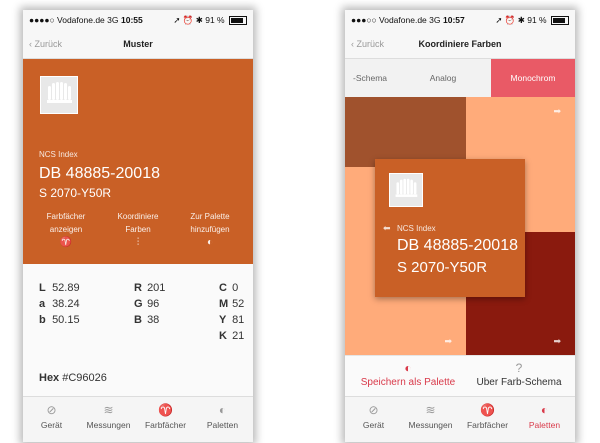  I want to click on question-icon: ?, so click(519, 368).